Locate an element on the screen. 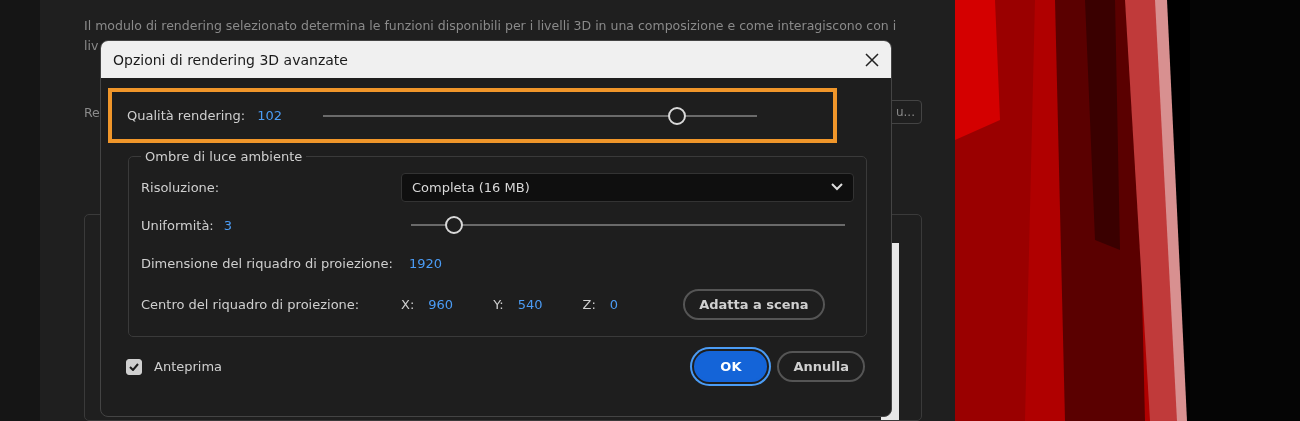  field-label: Re is located at coordinates (92, 112).